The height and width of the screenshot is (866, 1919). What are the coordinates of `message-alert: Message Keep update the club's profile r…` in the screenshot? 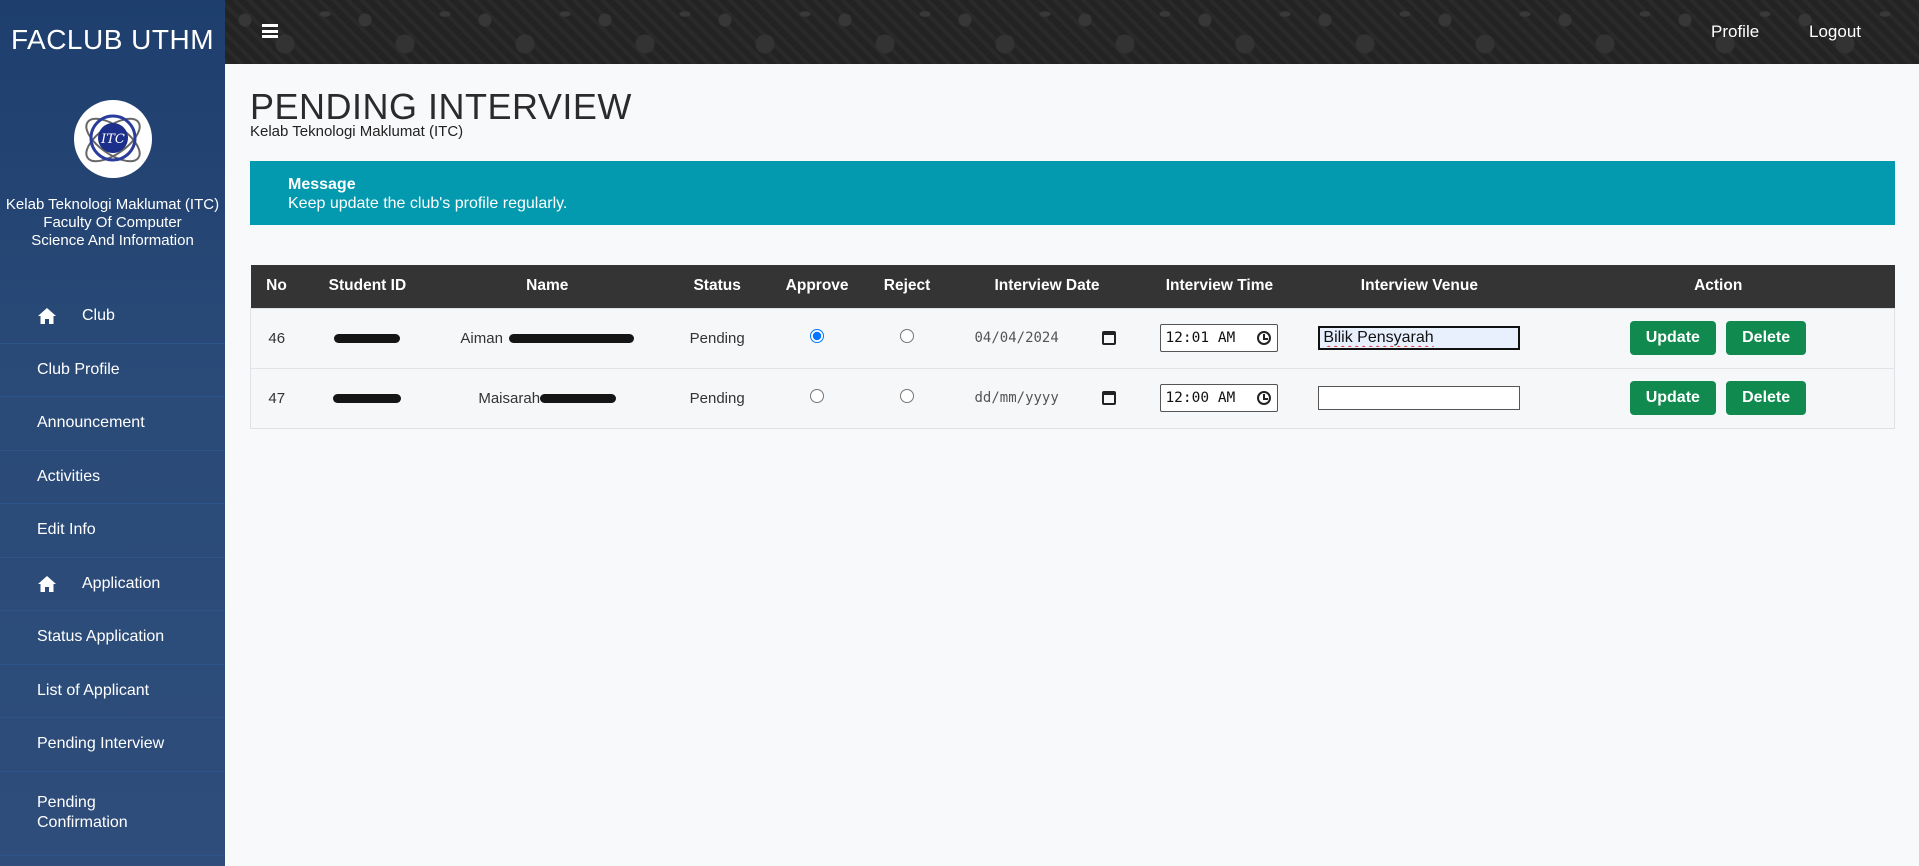 It's located at (1072, 193).